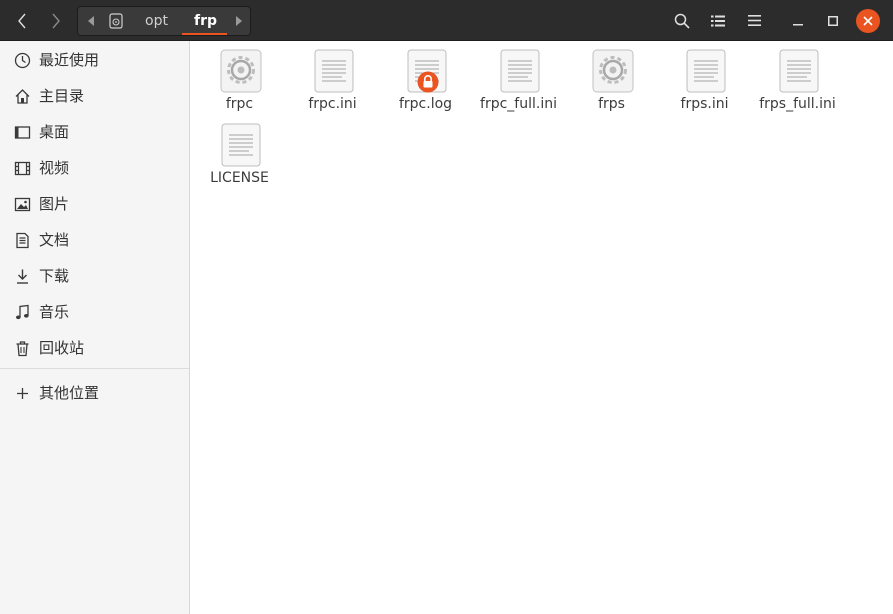  I want to click on close-icon, so click(868, 21).